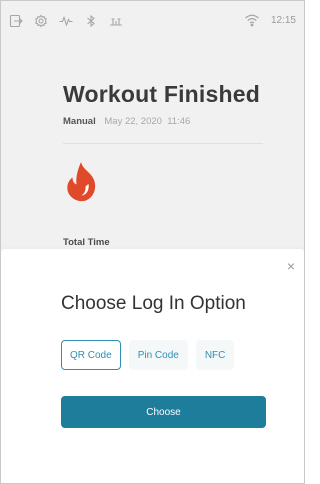  What do you see at coordinates (41, 21) in the screenshot?
I see `settings-icon` at bounding box center [41, 21].